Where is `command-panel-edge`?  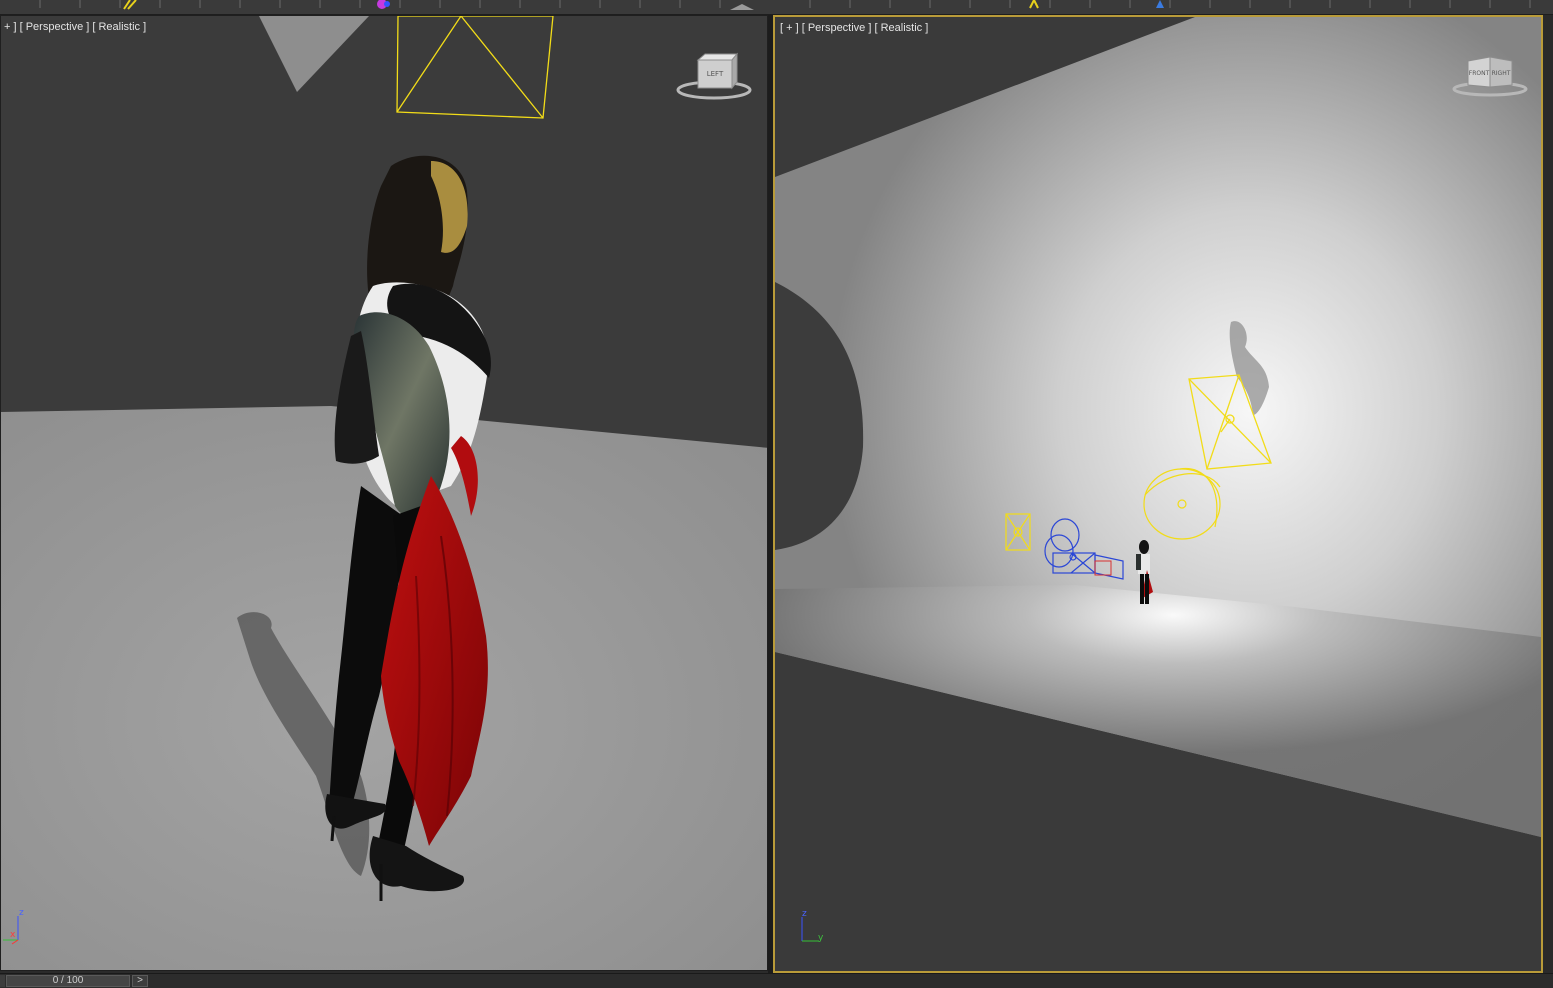
command-panel-edge is located at coordinates (1548, 494).